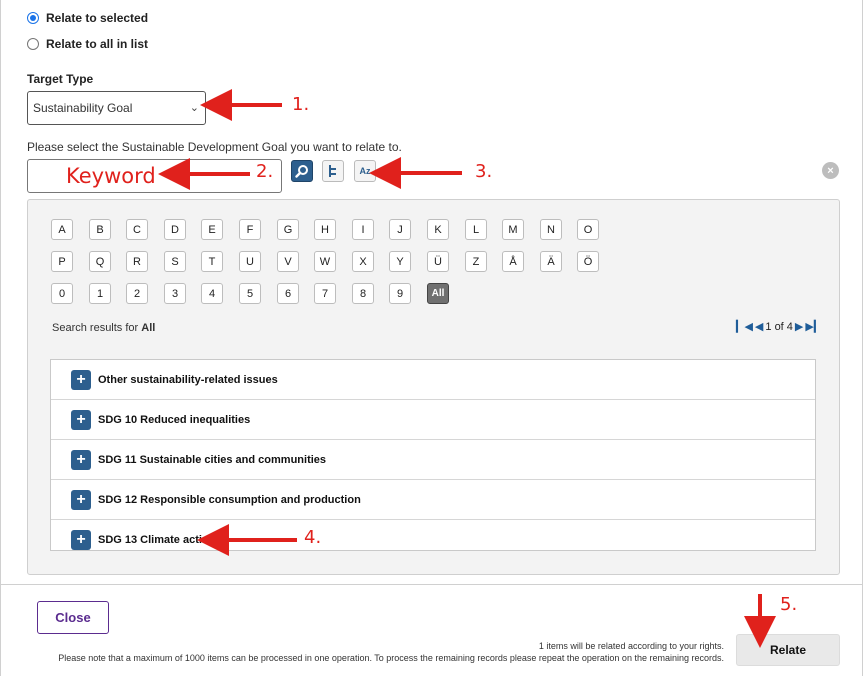  I want to click on annotation-label-4: 4., so click(313, 537).